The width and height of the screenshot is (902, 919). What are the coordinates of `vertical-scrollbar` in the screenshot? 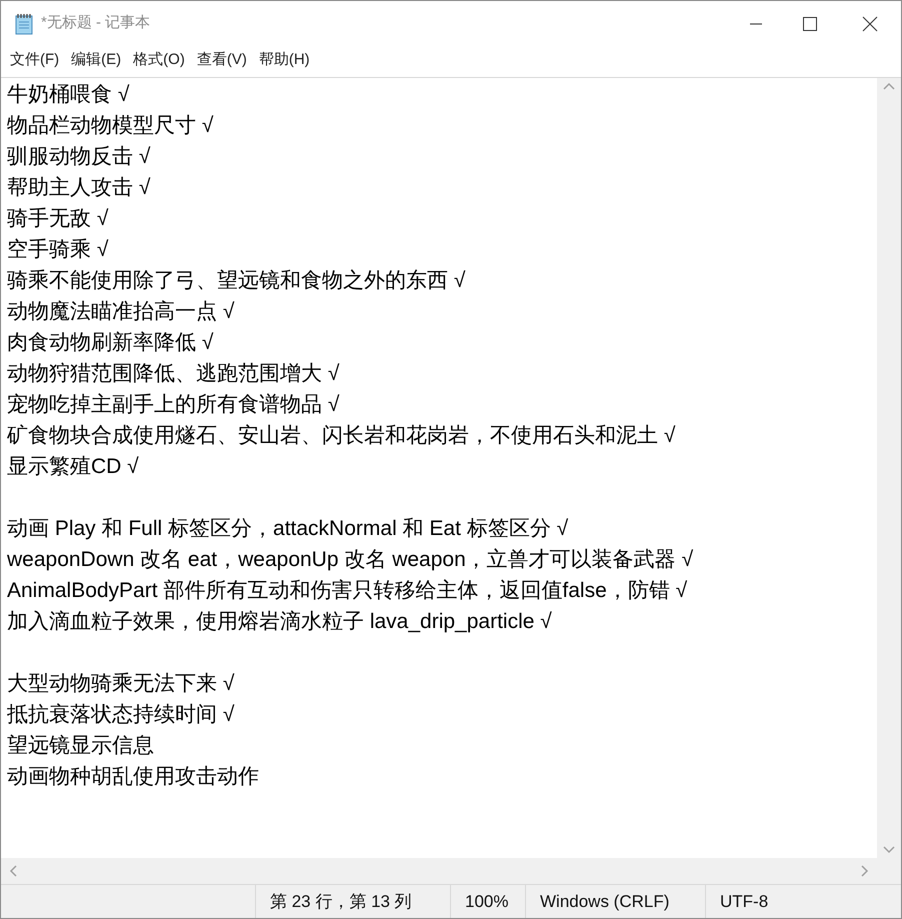 It's located at (889, 468).